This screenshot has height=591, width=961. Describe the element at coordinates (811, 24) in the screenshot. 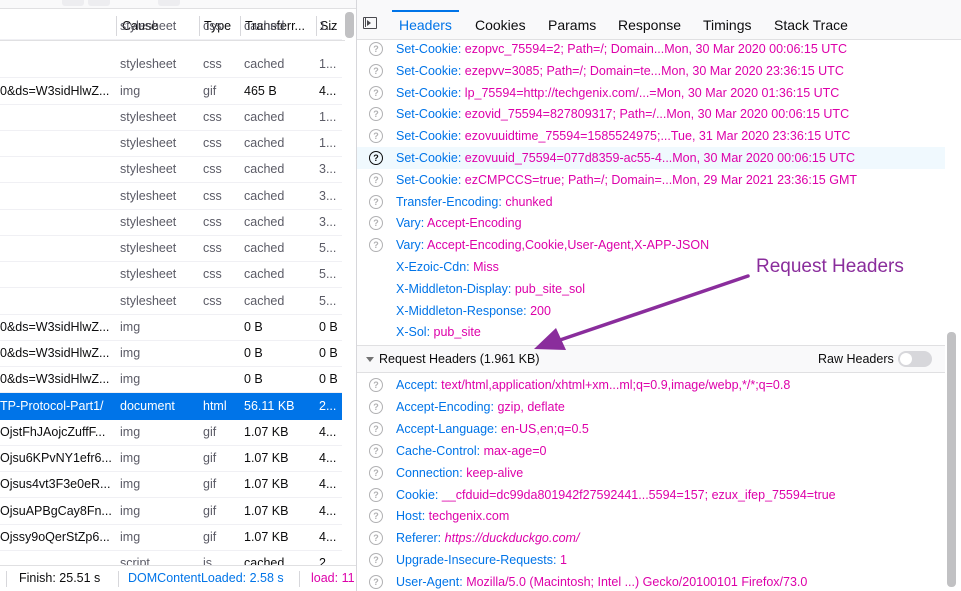

I see `tab-stack-trace: Stack Trace` at that location.